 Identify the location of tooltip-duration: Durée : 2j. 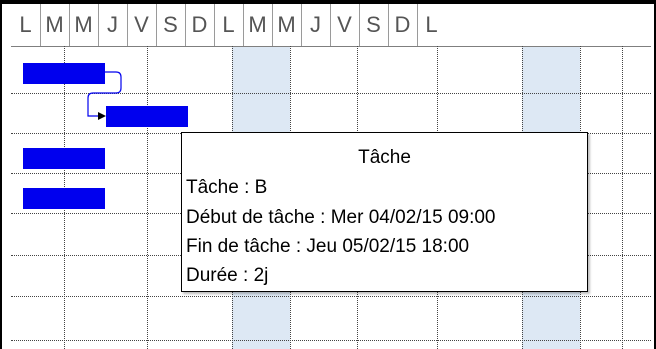
(227, 275).